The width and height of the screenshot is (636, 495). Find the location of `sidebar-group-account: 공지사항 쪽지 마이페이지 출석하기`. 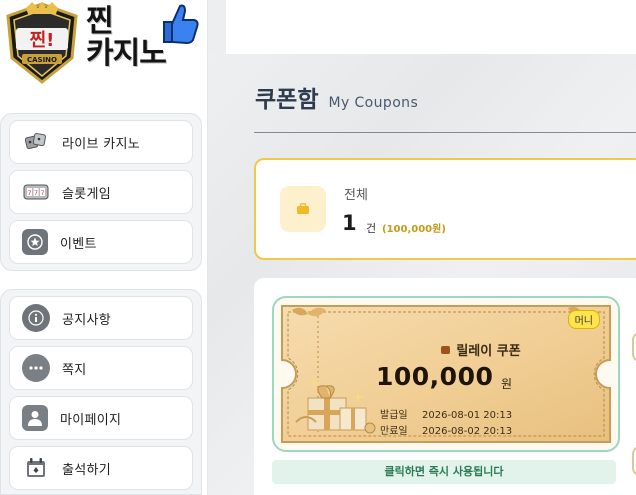

sidebar-group-account: 공지사항 쪽지 마이페이지 출석하기 is located at coordinates (101, 392).